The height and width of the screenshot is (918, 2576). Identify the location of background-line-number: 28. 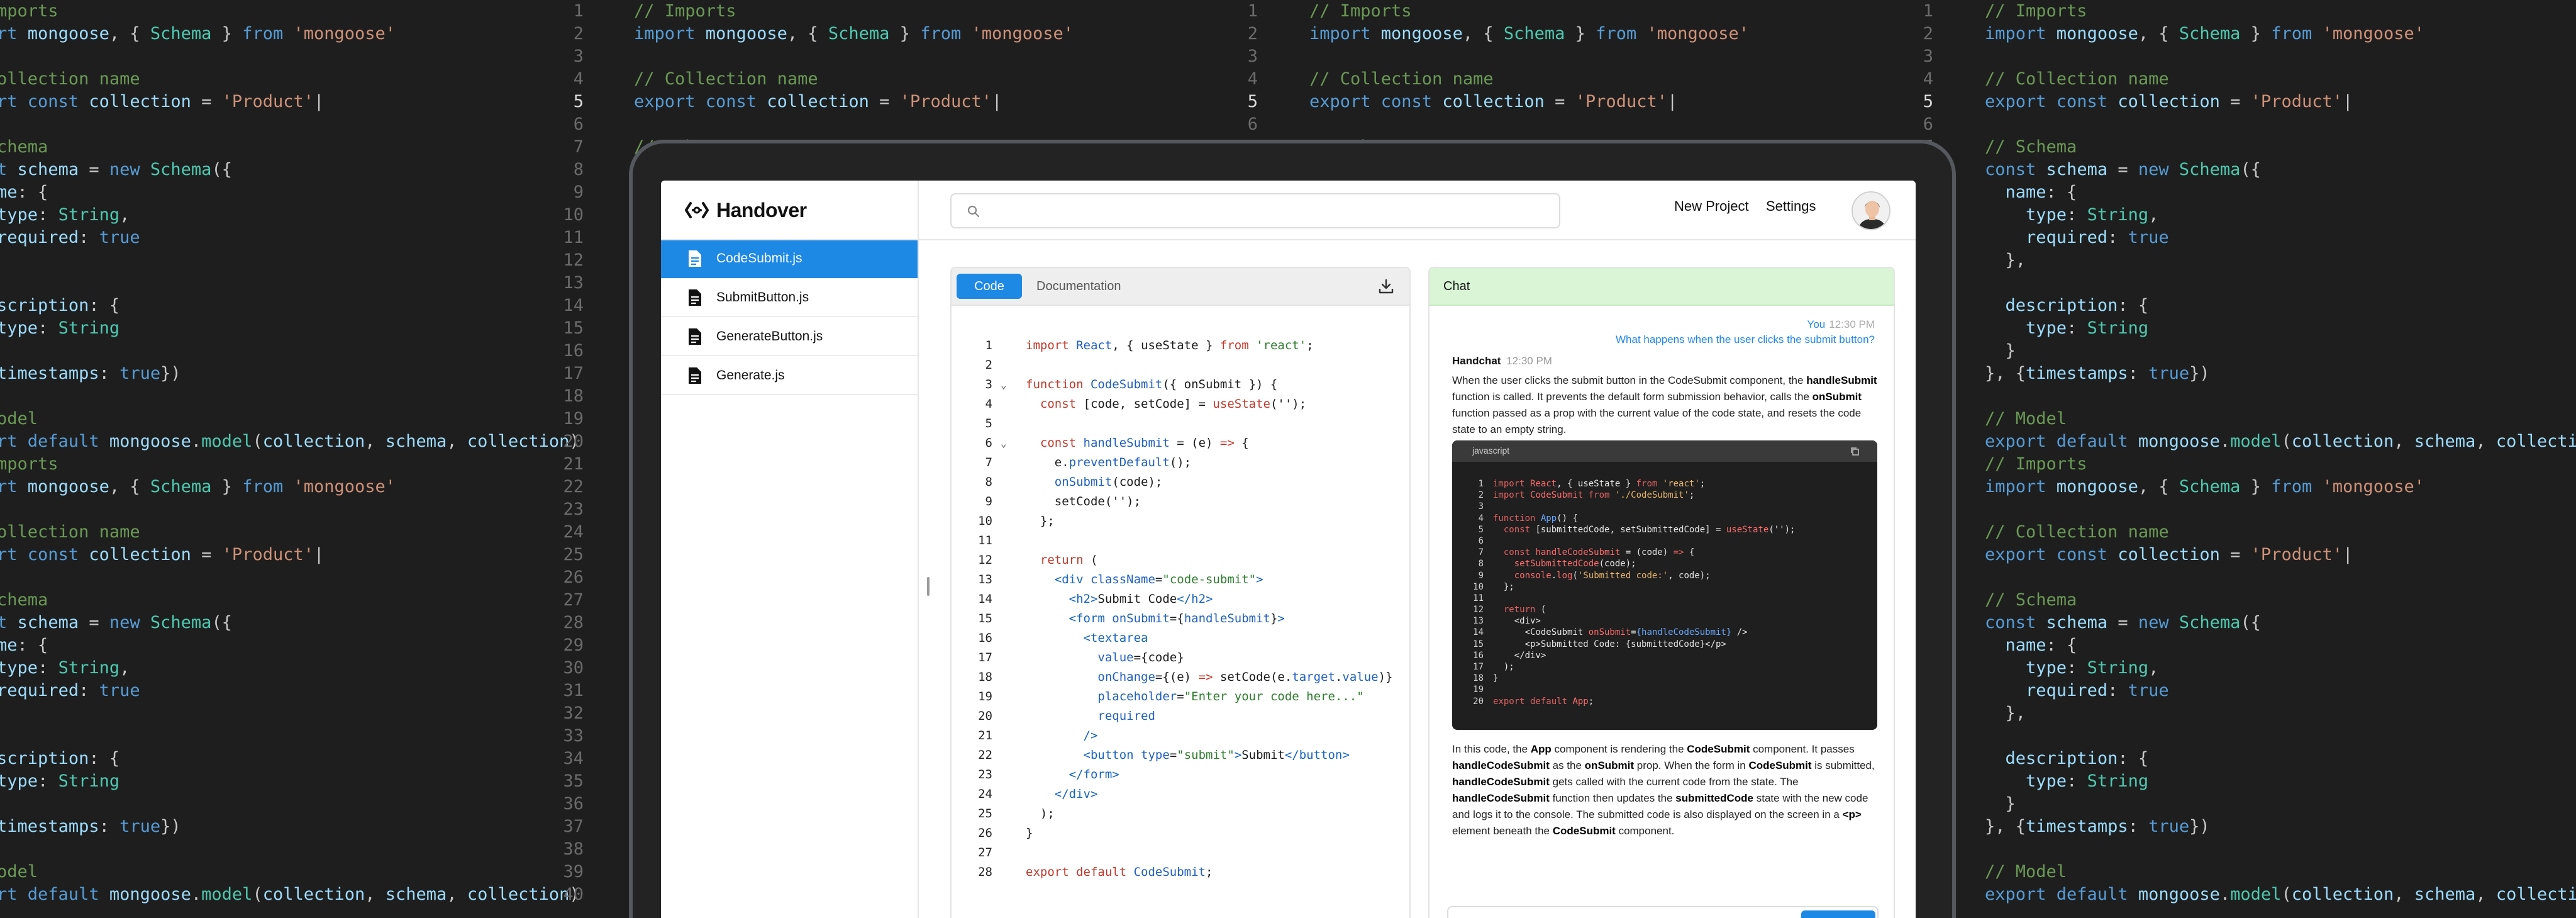
(573, 622).